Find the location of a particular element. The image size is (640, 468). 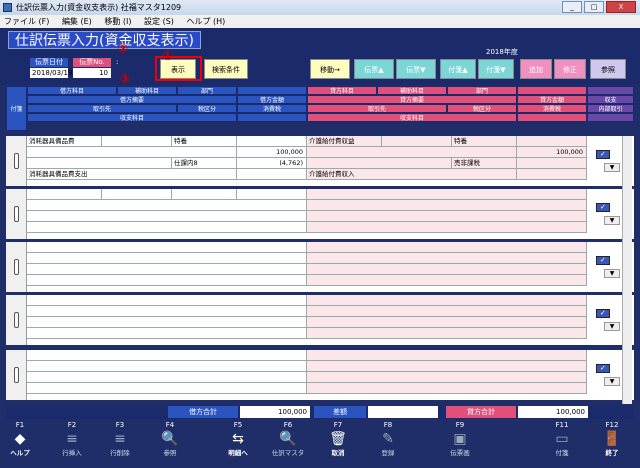

credit-fund-cell: 介護給付費収入 is located at coordinates (412, 174).